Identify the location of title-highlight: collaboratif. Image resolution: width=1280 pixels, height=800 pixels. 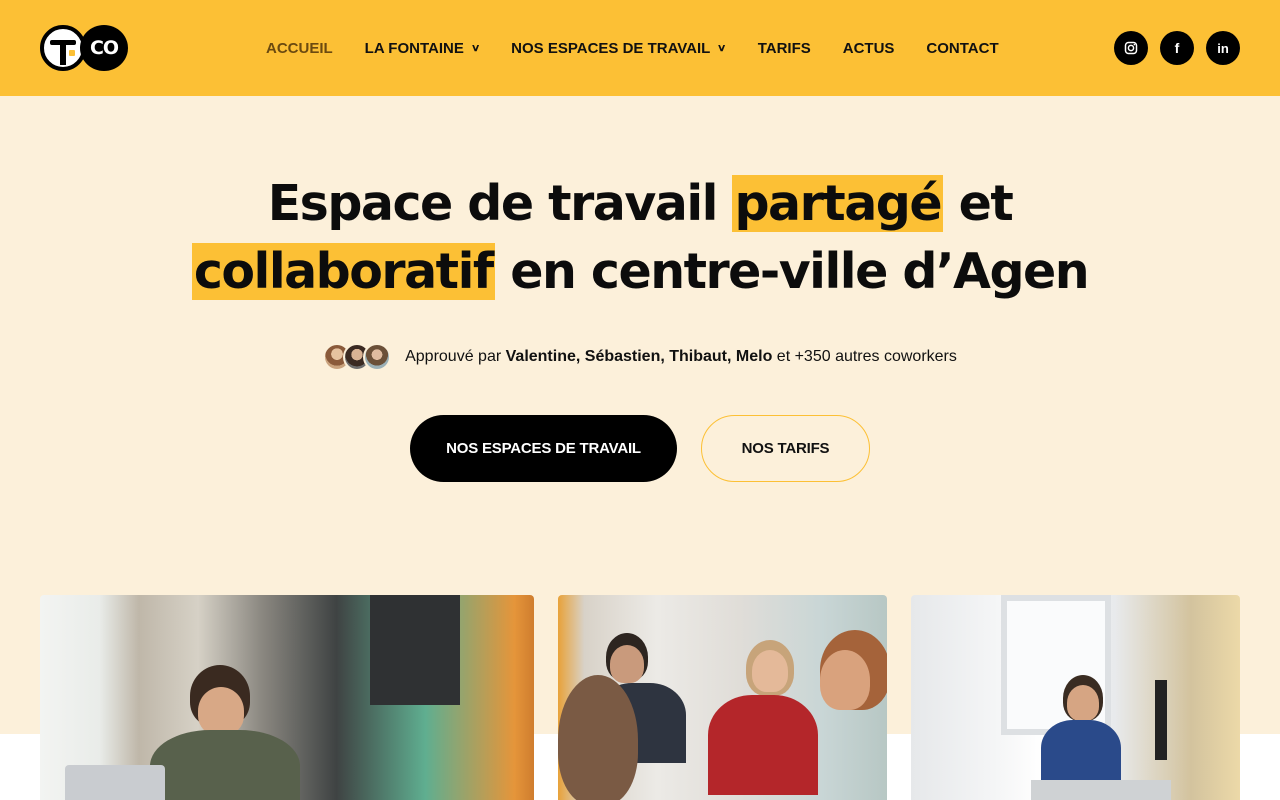
(343, 271).